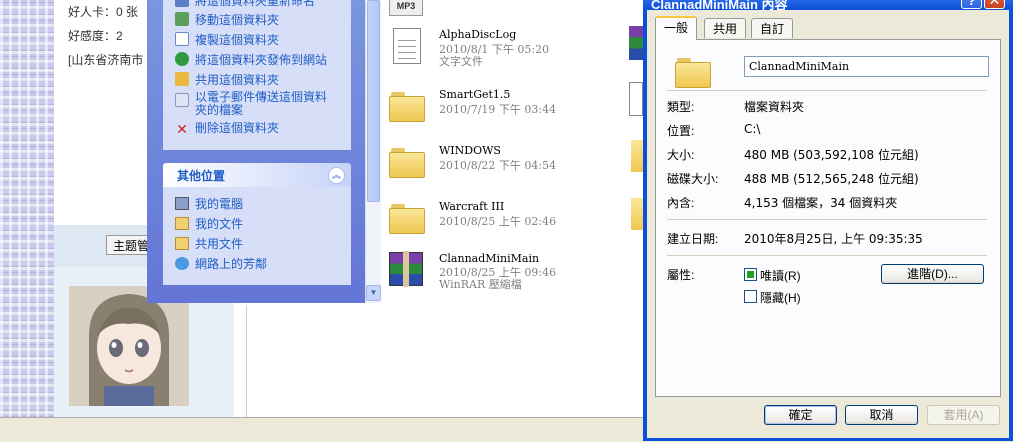 The width and height of the screenshot is (1013, 442). What do you see at coordinates (103, 12) in the screenshot?
I see `profile-good-card: 好人卡：0 张` at bounding box center [103, 12].